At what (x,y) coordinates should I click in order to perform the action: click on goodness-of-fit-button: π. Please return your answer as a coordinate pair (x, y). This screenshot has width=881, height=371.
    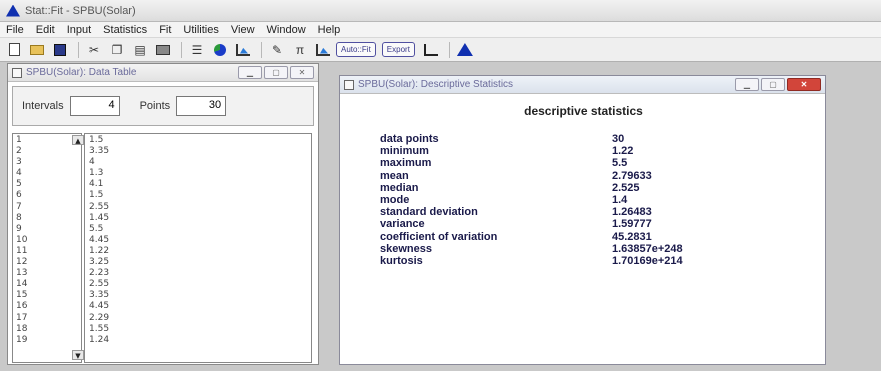
    Looking at the image, I should click on (300, 50).